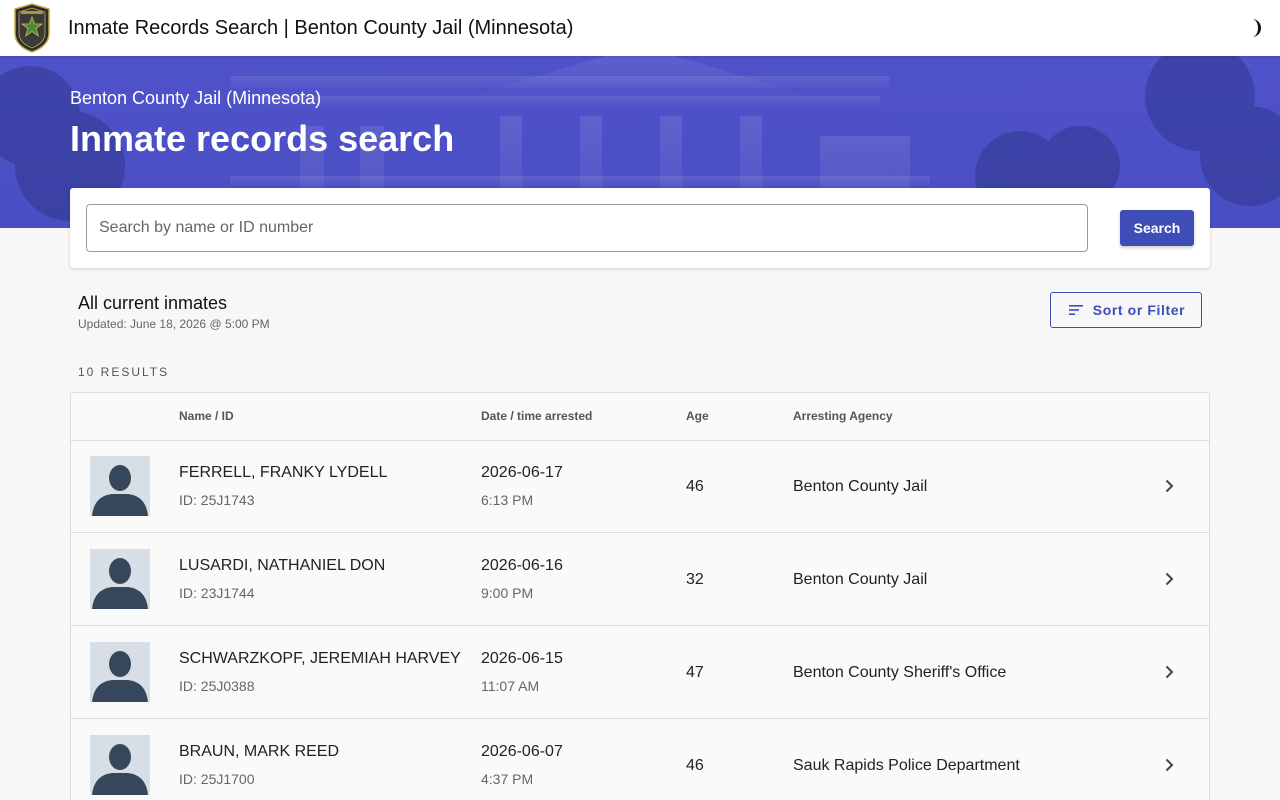  Describe the element at coordinates (196, 98) in the screenshot. I see `hero-subtitle: Benton County Jail (Minnesota)` at that location.